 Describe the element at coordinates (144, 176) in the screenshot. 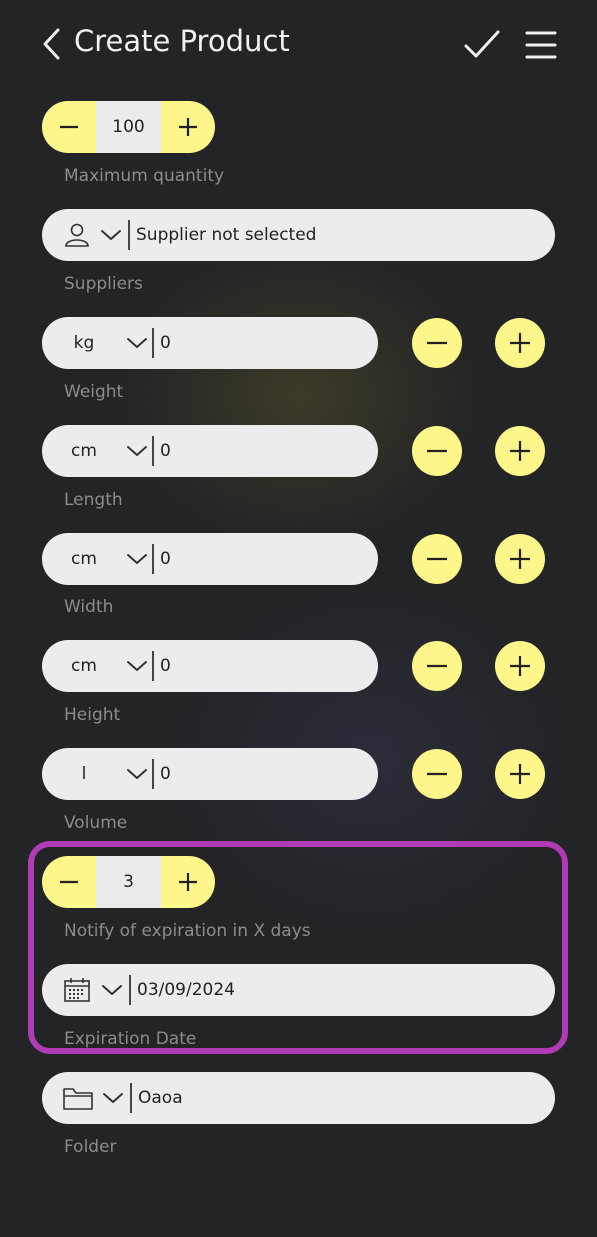

I see `max-quantity-label: Maximum quantity` at that location.